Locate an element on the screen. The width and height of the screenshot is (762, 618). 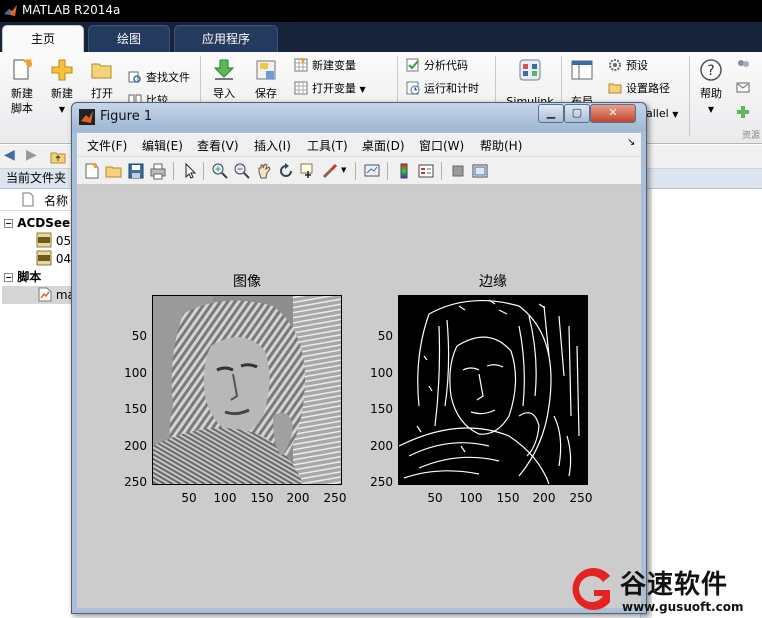
dock-arrow-icon: ↘ is located at coordinates (631, 142).